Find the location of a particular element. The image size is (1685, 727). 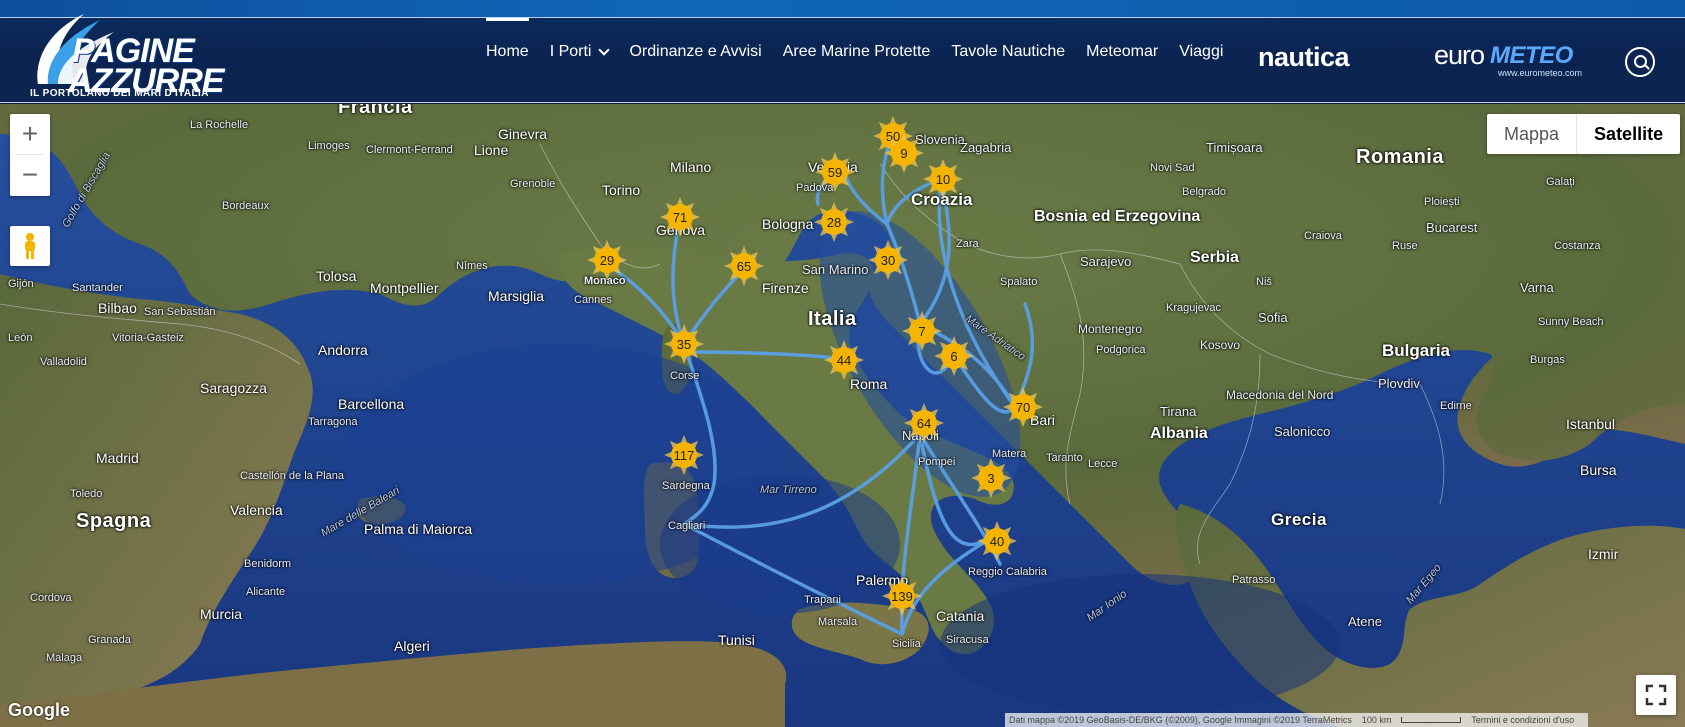

nav-ordinanze-label: Ordinanze e Avvisi is located at coordinates (695, 51).